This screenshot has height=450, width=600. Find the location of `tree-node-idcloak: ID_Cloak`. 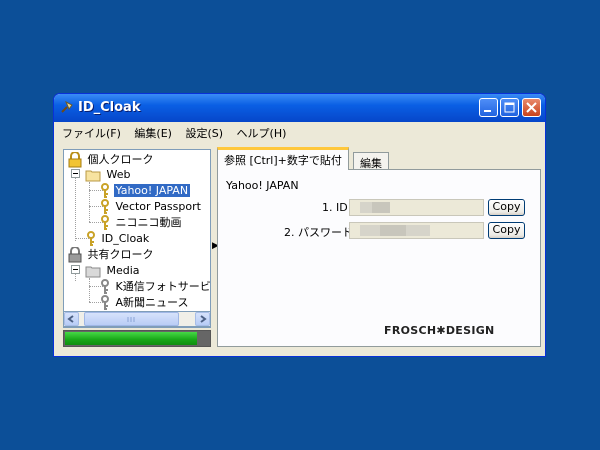

tree-node-idcloak: ID_Cloak is located at coordinates (118, 239).